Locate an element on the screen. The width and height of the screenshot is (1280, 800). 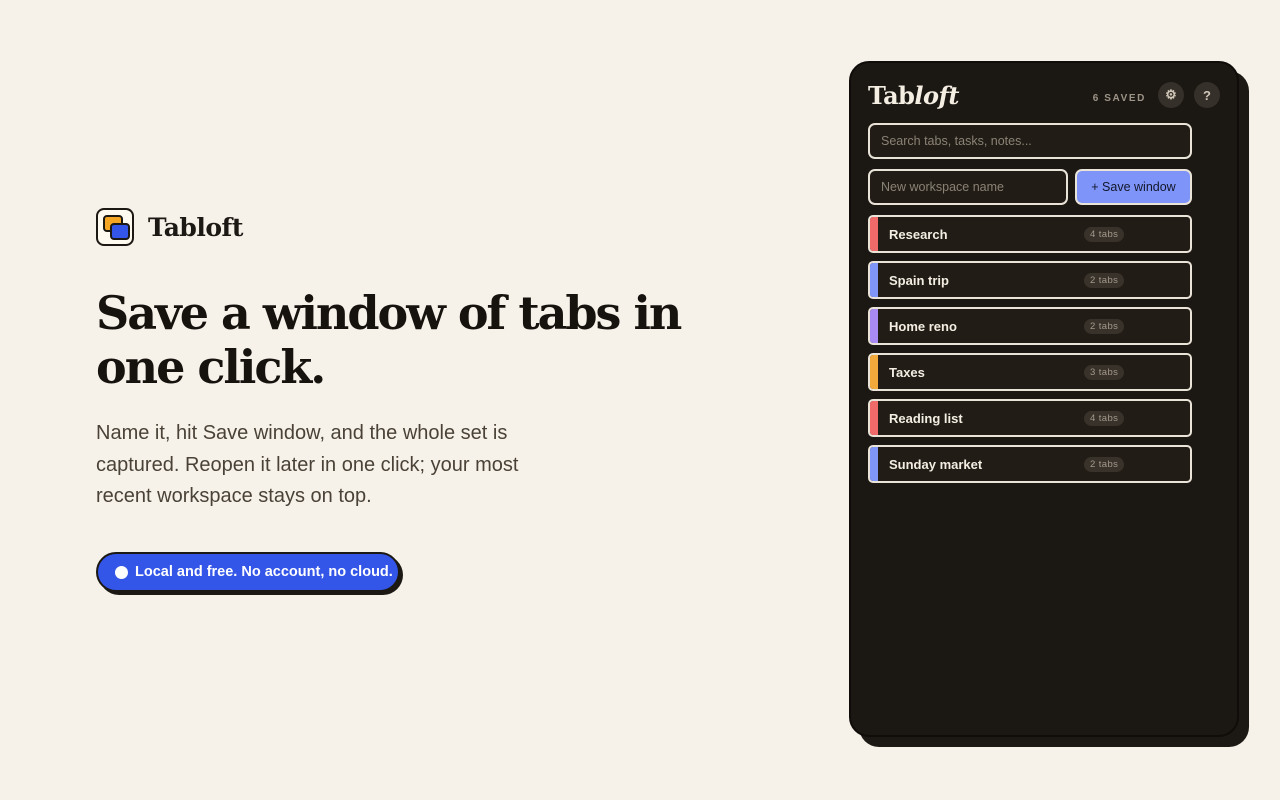
local-free-badge: Local and free. No account, no cloud. is located at coordinates (248, 572).